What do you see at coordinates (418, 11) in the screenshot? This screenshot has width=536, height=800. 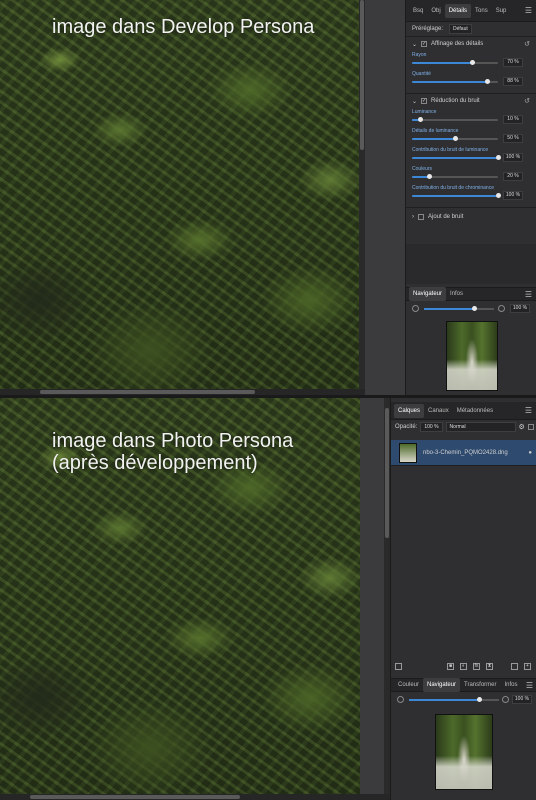 I see `tab-develop-0: Bsq` at bounding box center [418, 11].